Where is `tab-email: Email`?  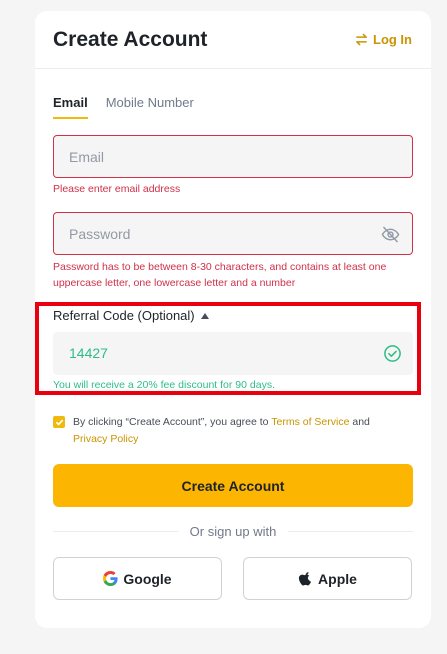
tab-email: Email is located at coordinates (70, 107).